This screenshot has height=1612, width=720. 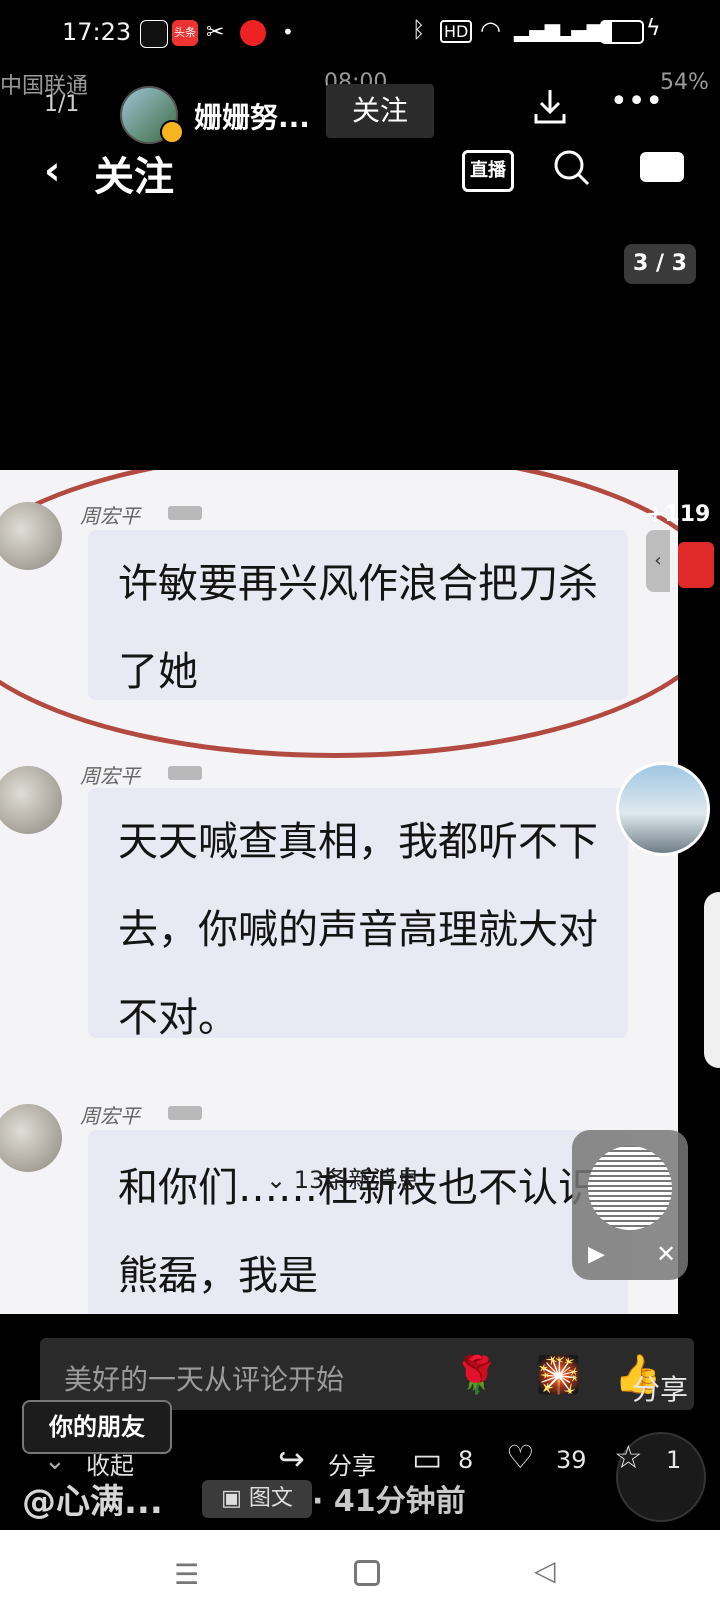 I want to click on live-button: 直播, so click(x=488, y=171).